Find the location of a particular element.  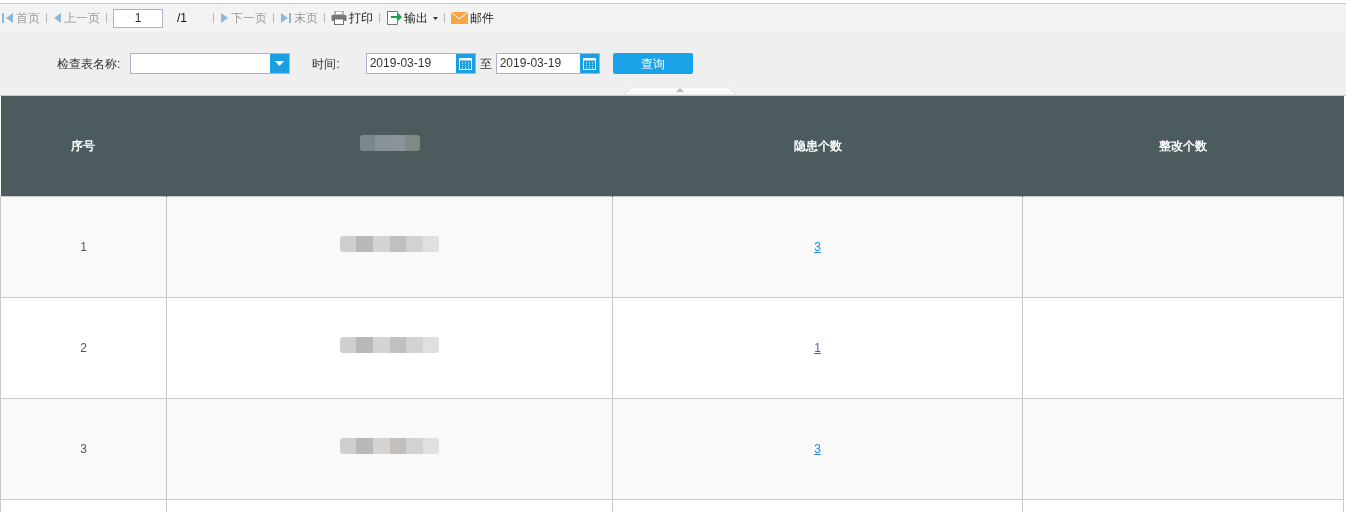

first-page-icon is located at coordinates (8, 18).